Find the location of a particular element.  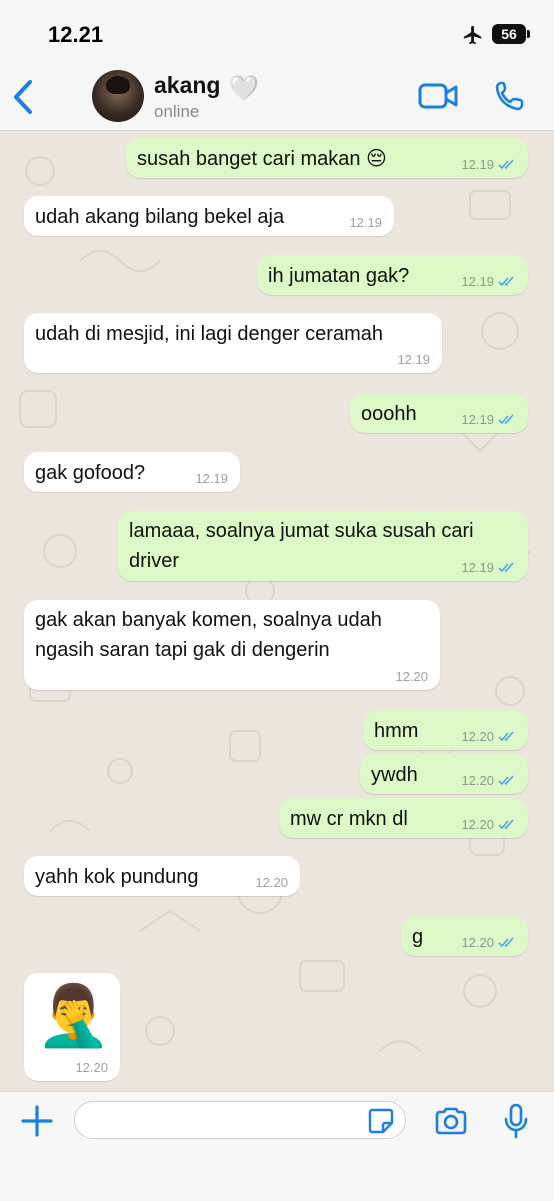

message-text: udah akang bilang bekel aja is located at coordinates (160, 217).